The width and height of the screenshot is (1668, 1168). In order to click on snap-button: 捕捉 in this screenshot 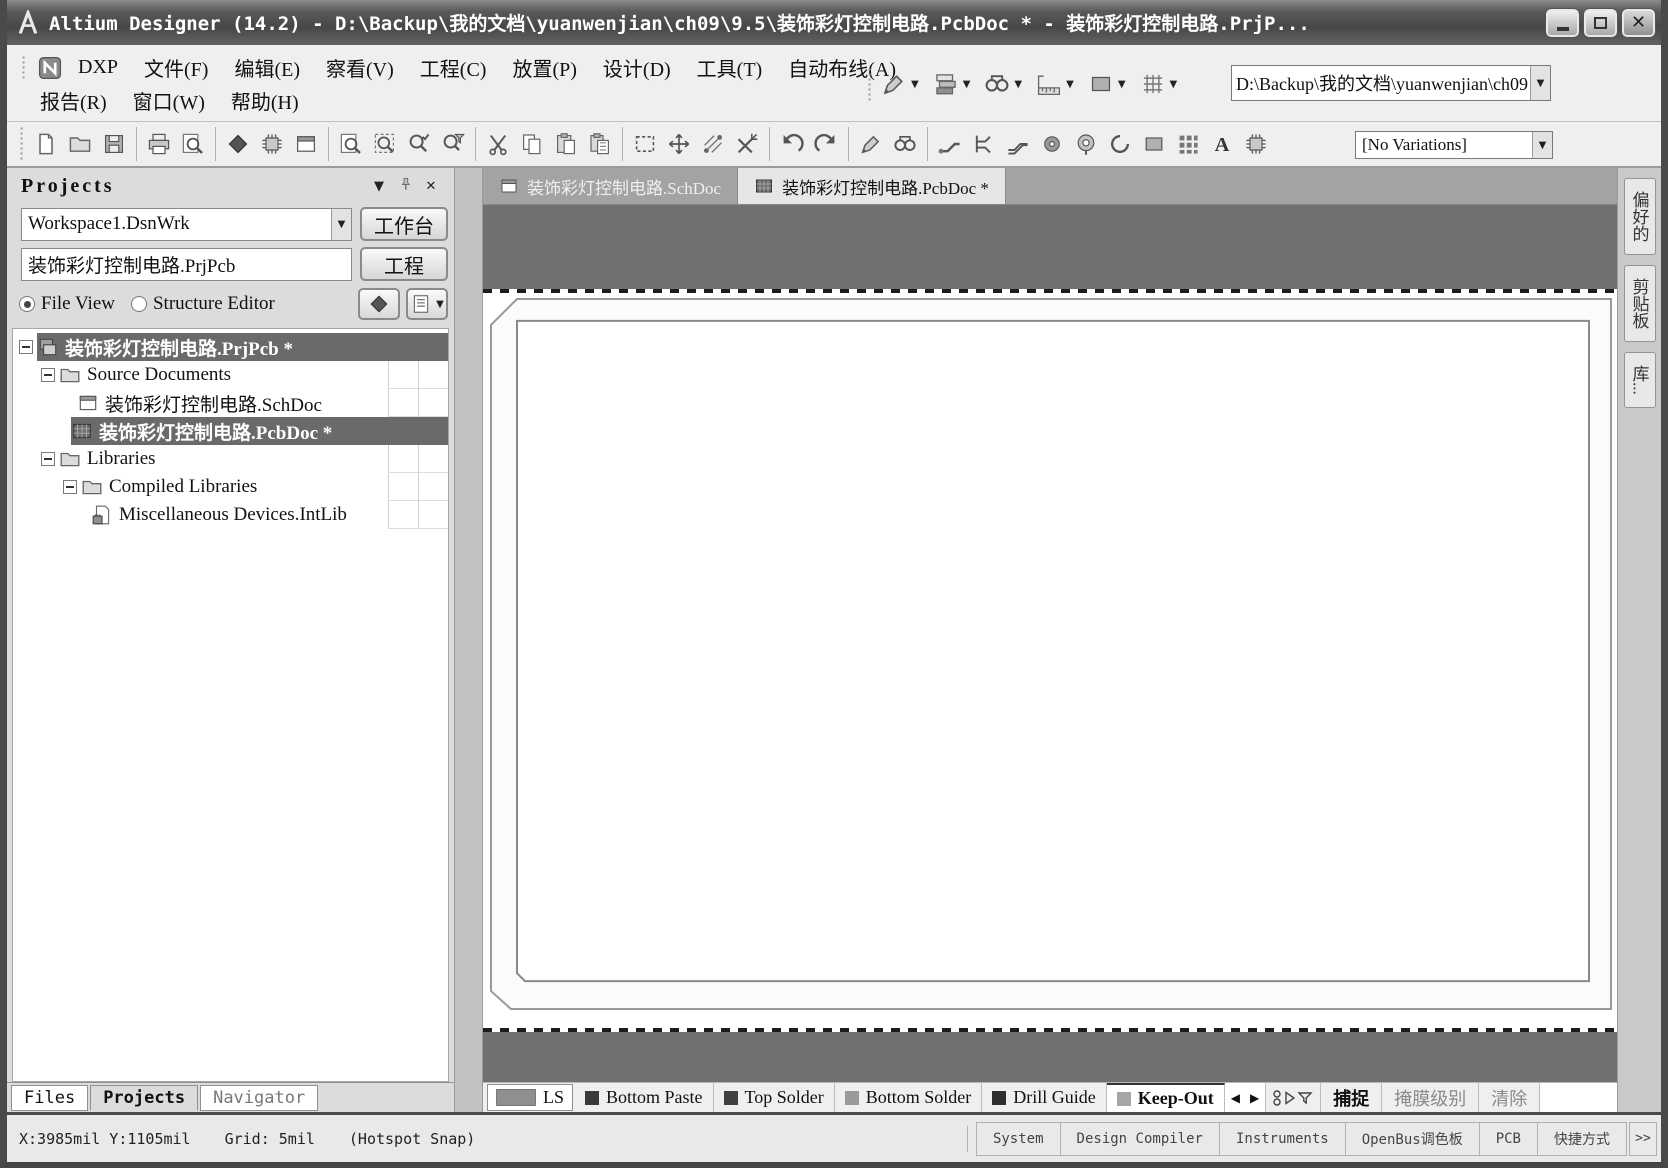, I will do `click(1352, 1097)`.